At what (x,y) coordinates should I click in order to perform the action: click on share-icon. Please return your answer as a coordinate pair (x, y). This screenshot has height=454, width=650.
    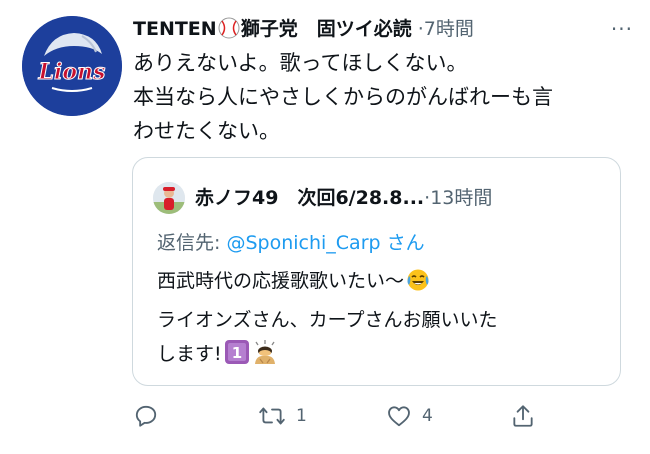
    Looking at the image, I should click on (523, 416).